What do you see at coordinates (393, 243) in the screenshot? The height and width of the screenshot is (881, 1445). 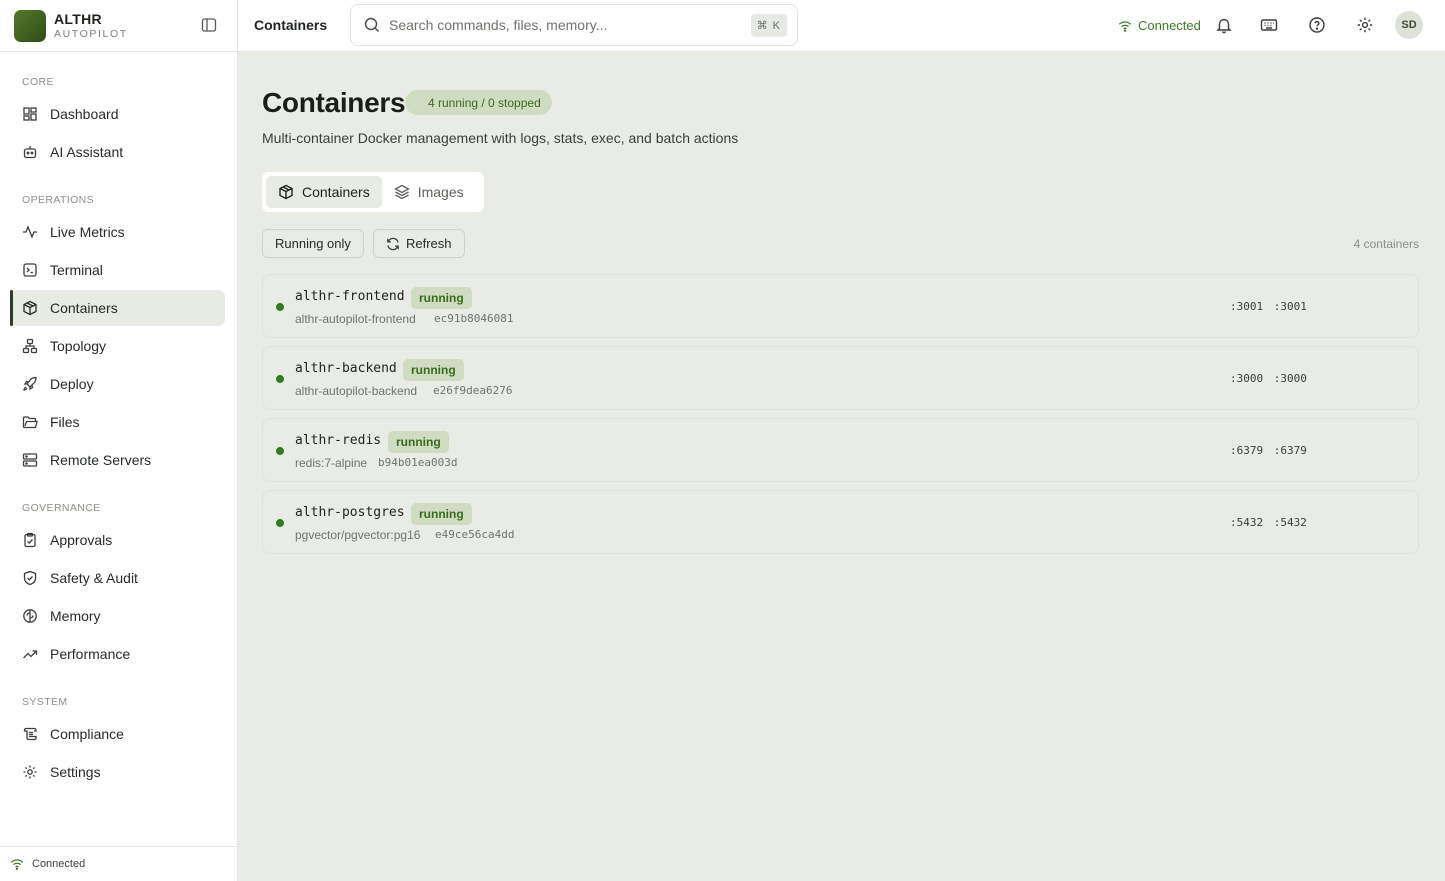 I see `refresh-icon` at bounding box center [393, 243].